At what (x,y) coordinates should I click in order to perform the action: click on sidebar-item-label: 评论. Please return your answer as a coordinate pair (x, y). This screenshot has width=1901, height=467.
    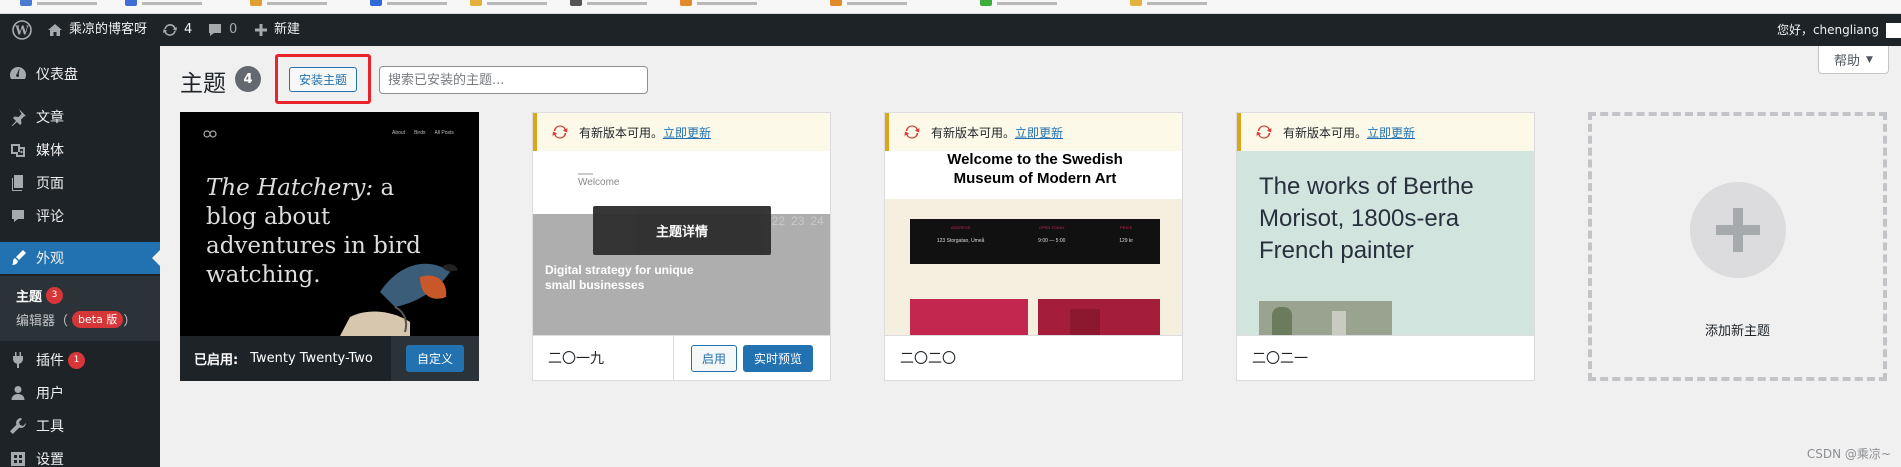
    Looking at the image, I should click on (50, 217).